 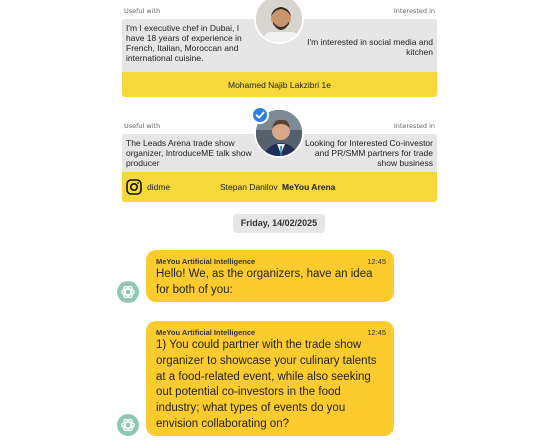 I want to click on card-name-bar: Mohamed Najib Lakzibri 1e, so click(x=279, y=84).